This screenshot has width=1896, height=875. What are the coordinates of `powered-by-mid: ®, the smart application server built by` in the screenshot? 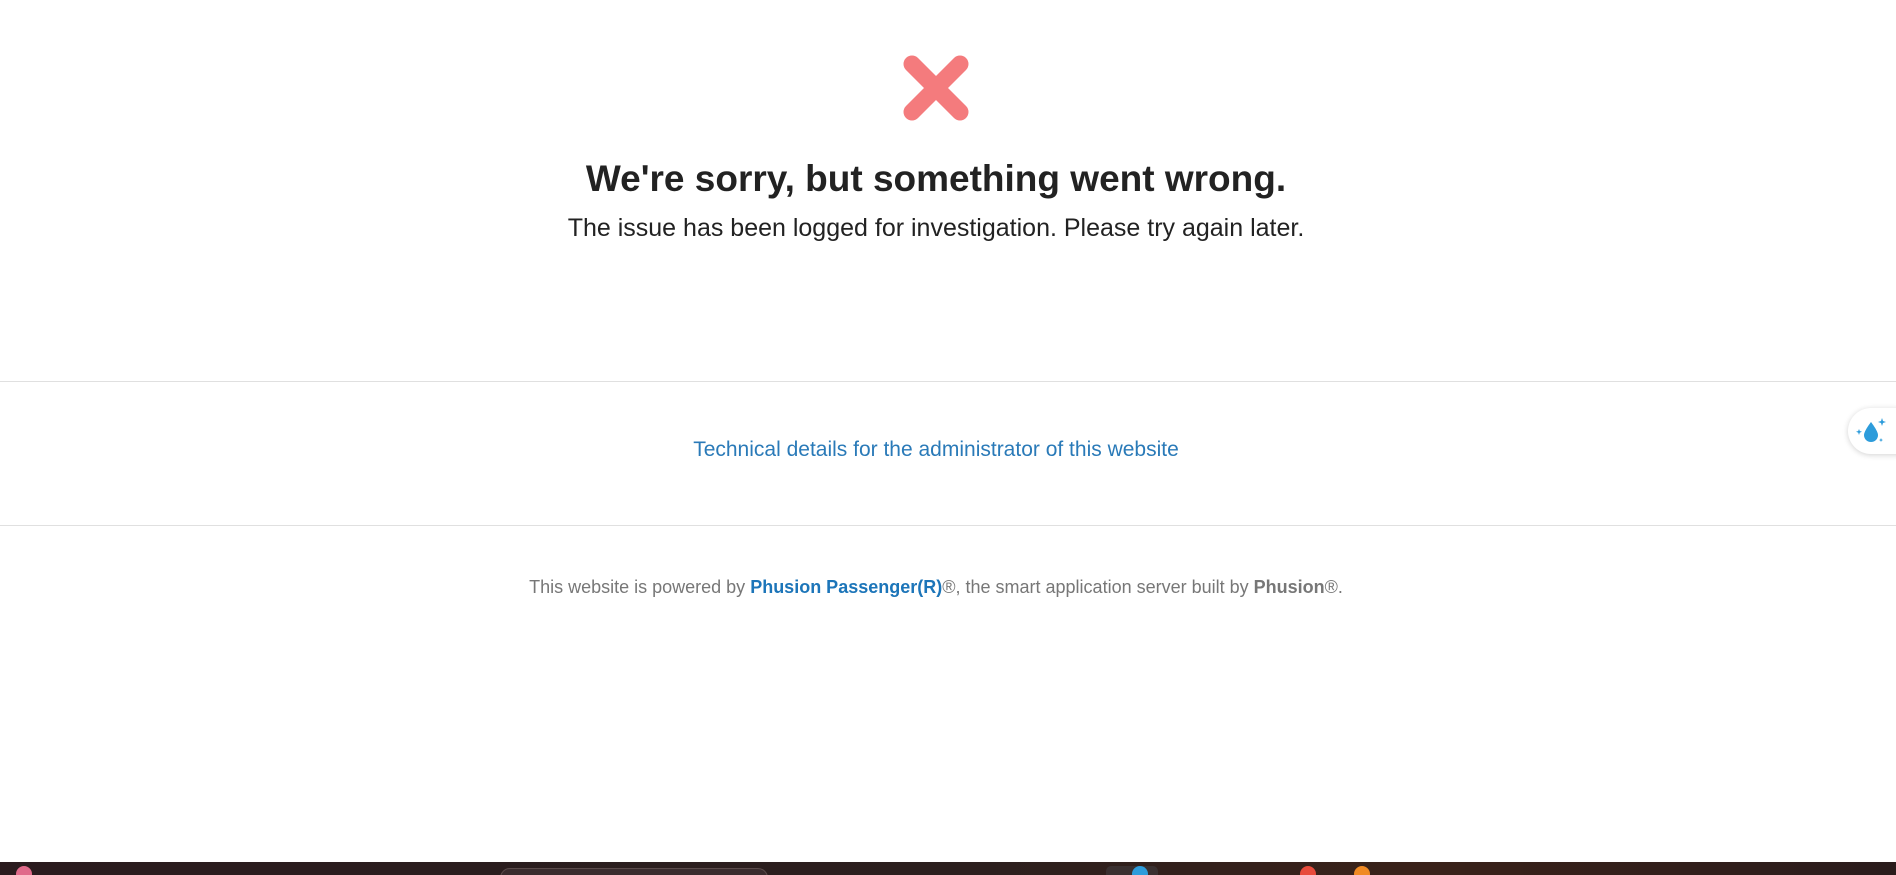 It's located at (1098, 587).